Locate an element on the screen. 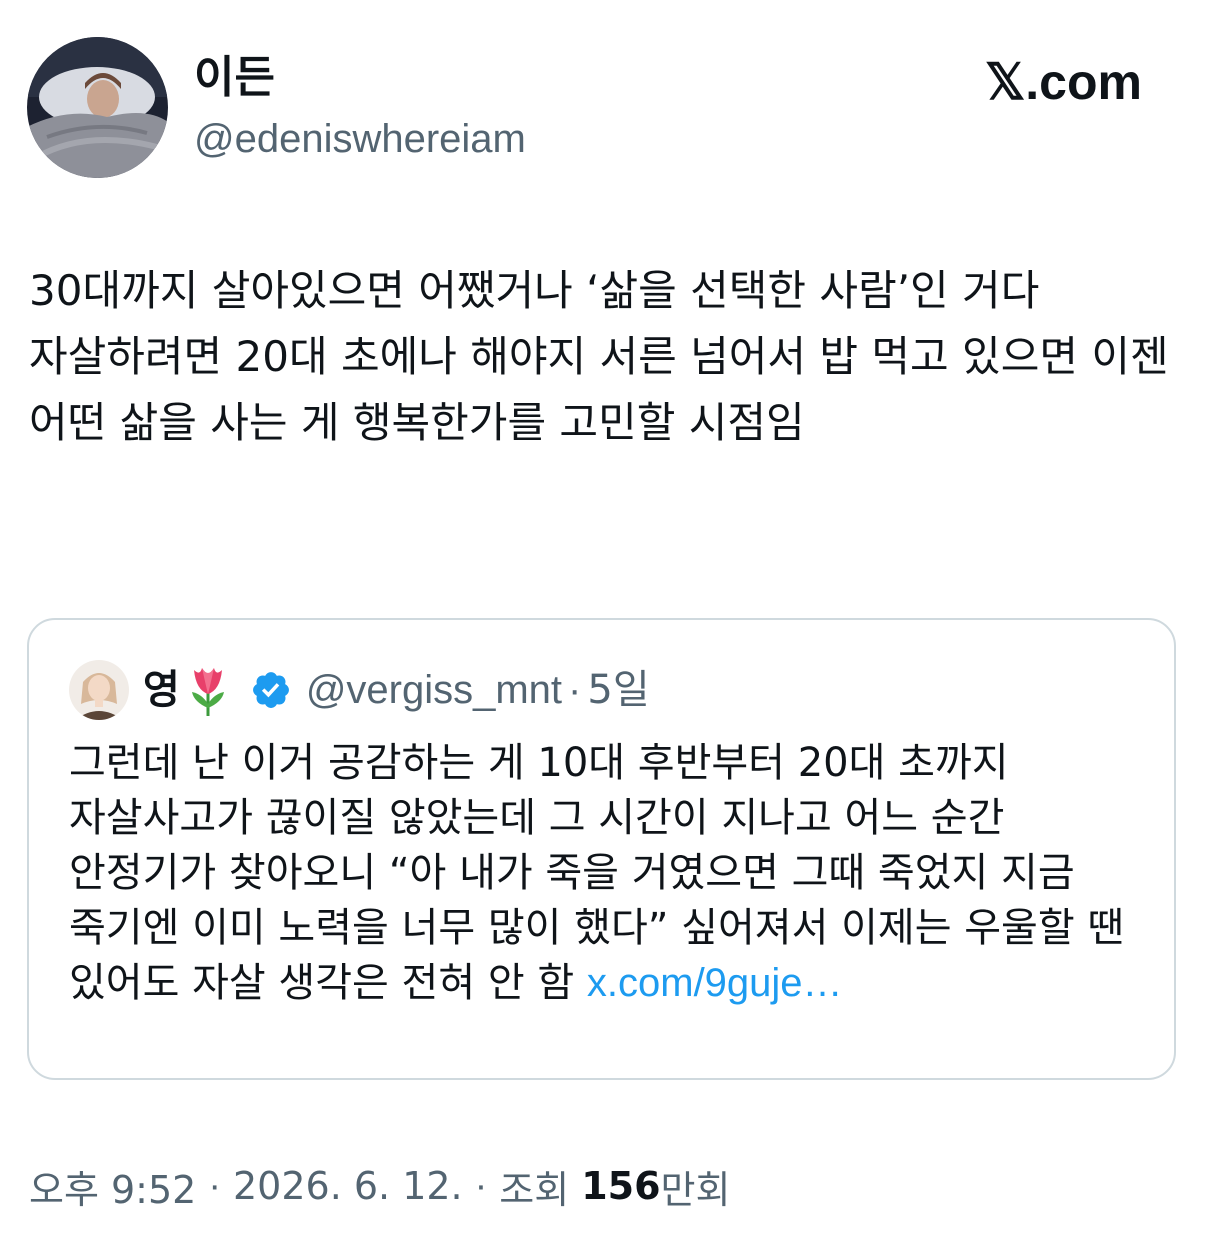 Image resolution: width=1206 pixels, height=1250 pixels. quoted-author-display-name: 영 is located at coordinates (161, 690).